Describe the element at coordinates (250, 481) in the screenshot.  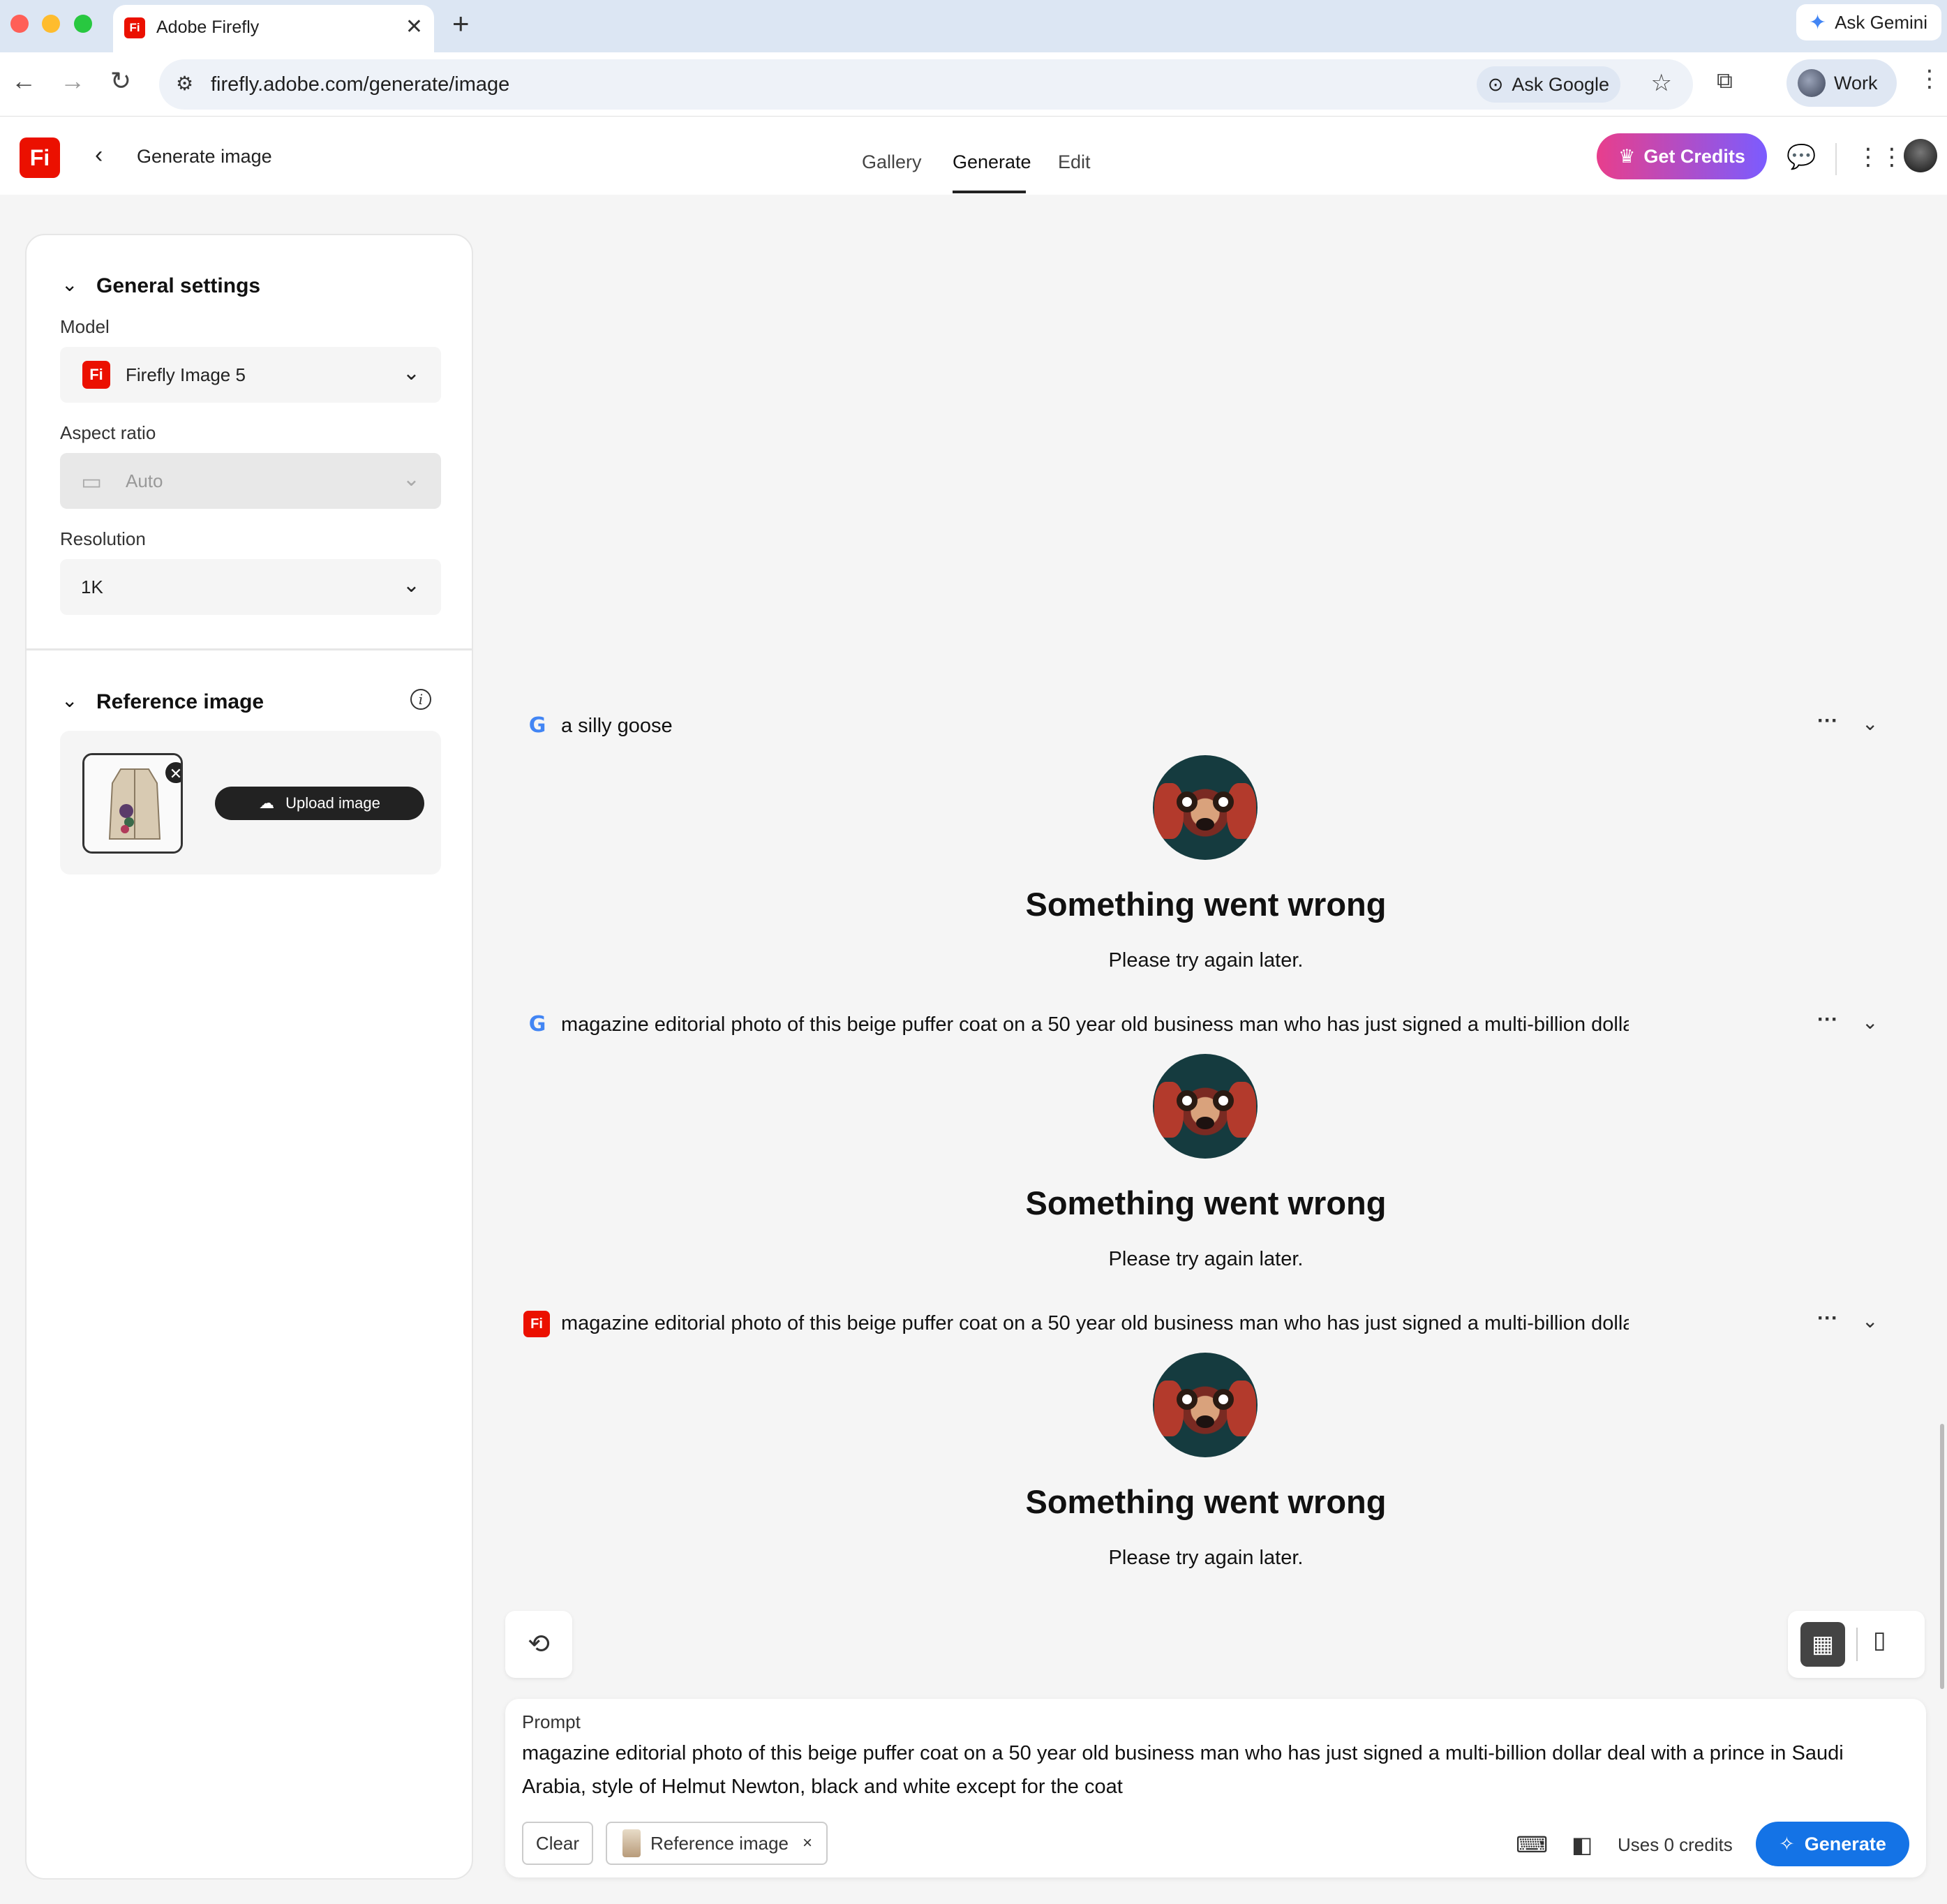
I see `aspect-ratio-select: ▭ Auto ⌄` at that location.